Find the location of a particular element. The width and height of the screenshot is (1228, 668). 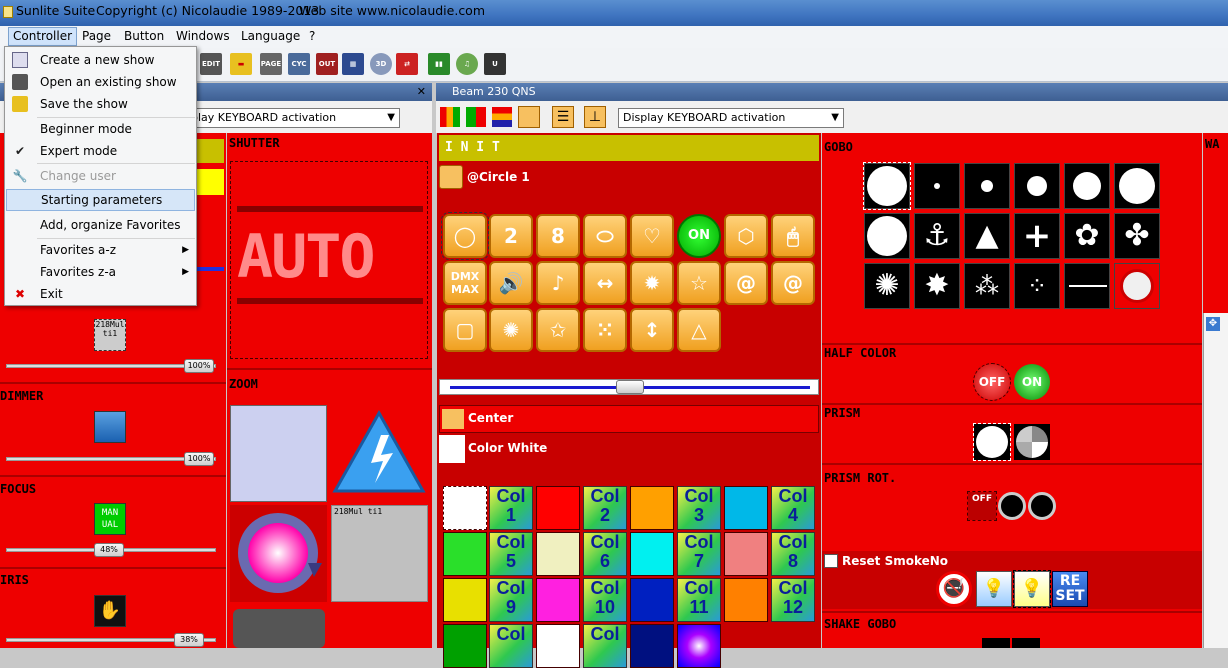

effect-s-button: 2 is located at coordinates (511, 236).